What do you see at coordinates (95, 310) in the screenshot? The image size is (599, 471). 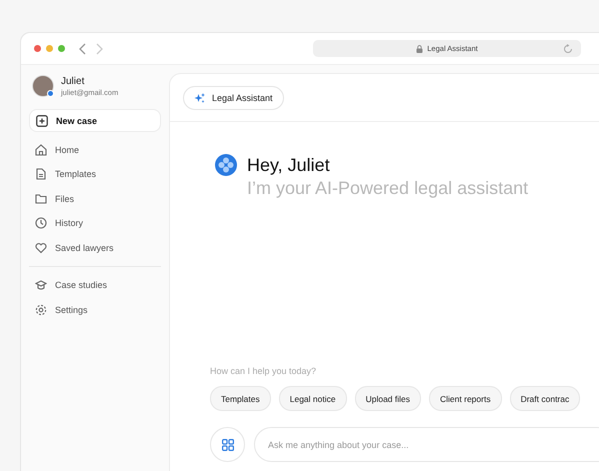 I see `sidebar-item: Settings` at bounding box center [95, 310].